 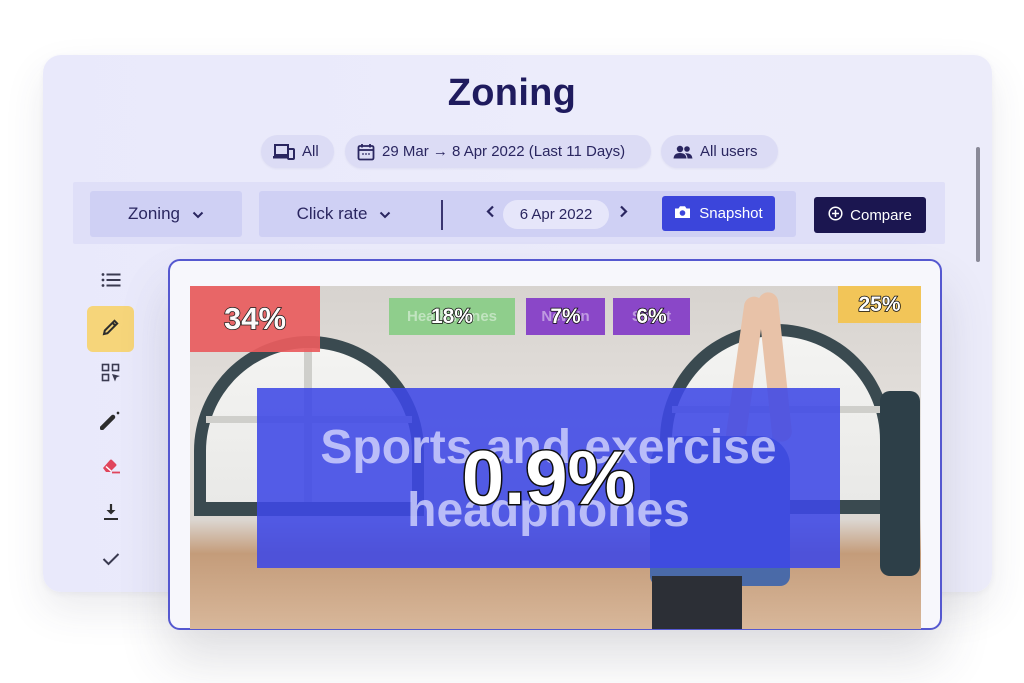 What do you see at coordinates (697, 602) in the screenshot?
I see `person-legs` at bounding box center [697, 602].